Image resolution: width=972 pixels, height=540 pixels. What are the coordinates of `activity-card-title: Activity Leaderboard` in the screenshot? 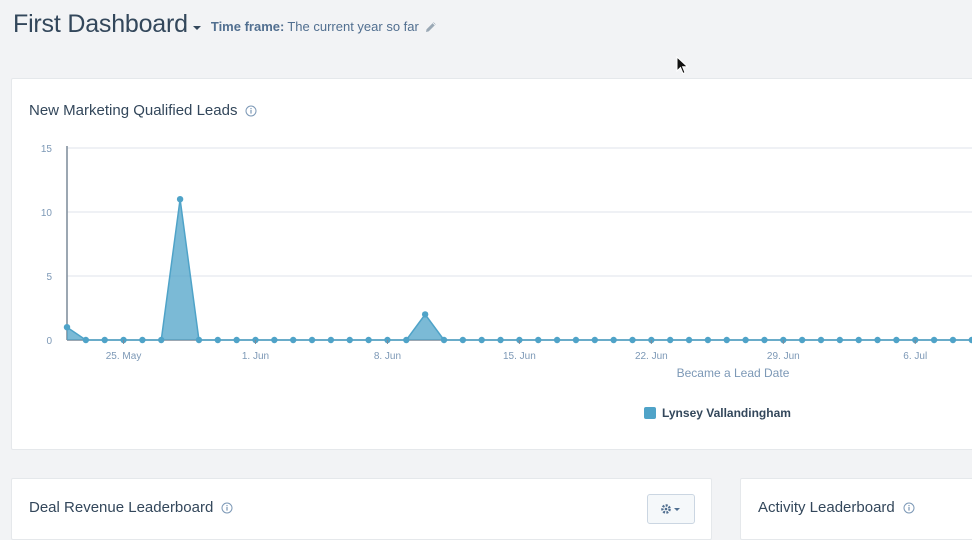 It's located at (836, 507).